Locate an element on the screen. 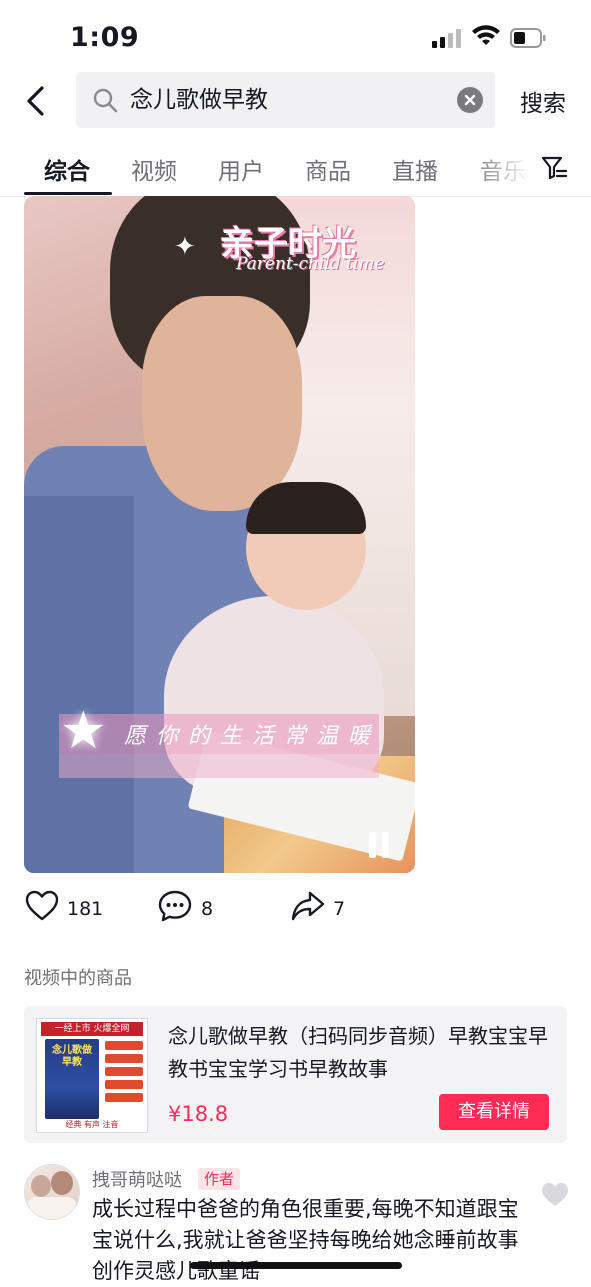  product-title: 念儿歌做早教（扫码同步音频）早教宝宝早教书宝宝学习书早教故事 is located at coordinates (363, 1053).